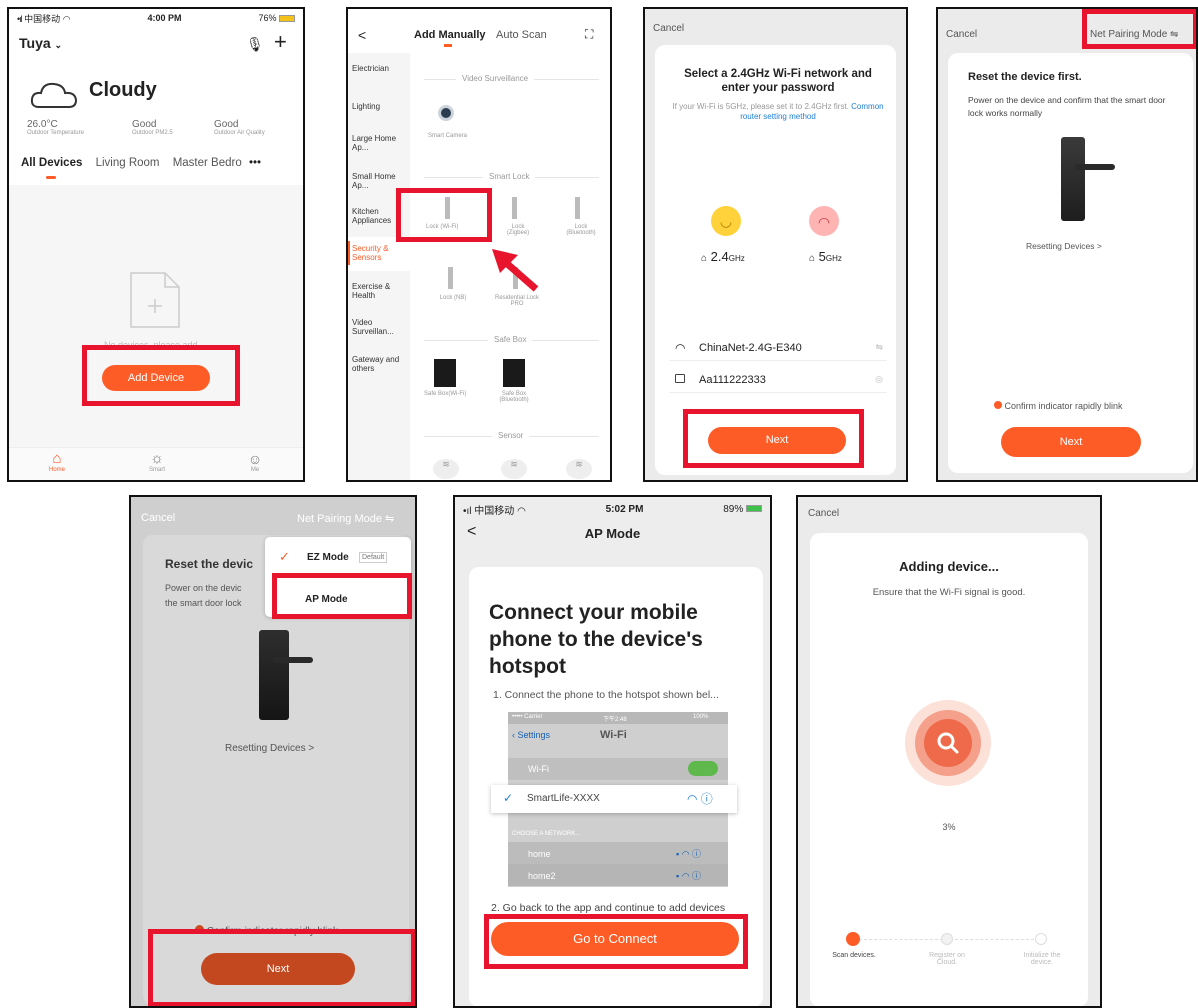 The height and width of the screenshot is (1008, 1198). I want to click on lock-zigbee-item: Lock (Zigbee), so click(518, 217).